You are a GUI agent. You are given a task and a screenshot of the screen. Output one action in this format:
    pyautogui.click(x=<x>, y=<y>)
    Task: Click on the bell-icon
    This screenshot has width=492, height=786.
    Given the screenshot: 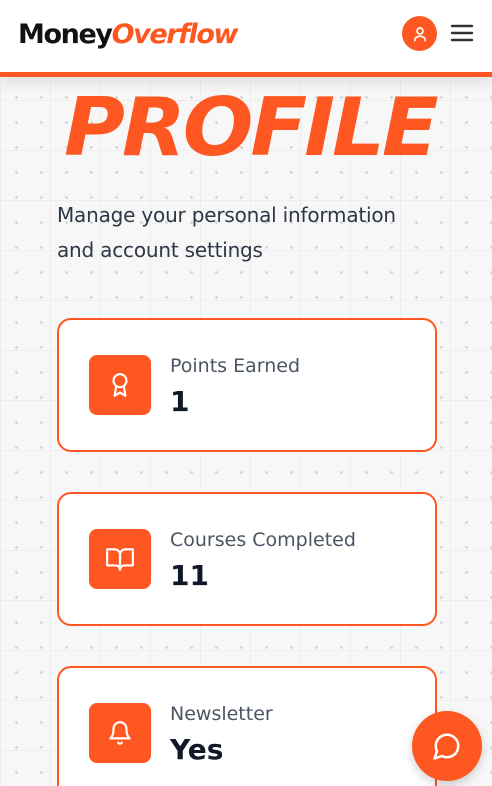 What is the action you would take?
    pyautogui.click(x=120, y=733)
    